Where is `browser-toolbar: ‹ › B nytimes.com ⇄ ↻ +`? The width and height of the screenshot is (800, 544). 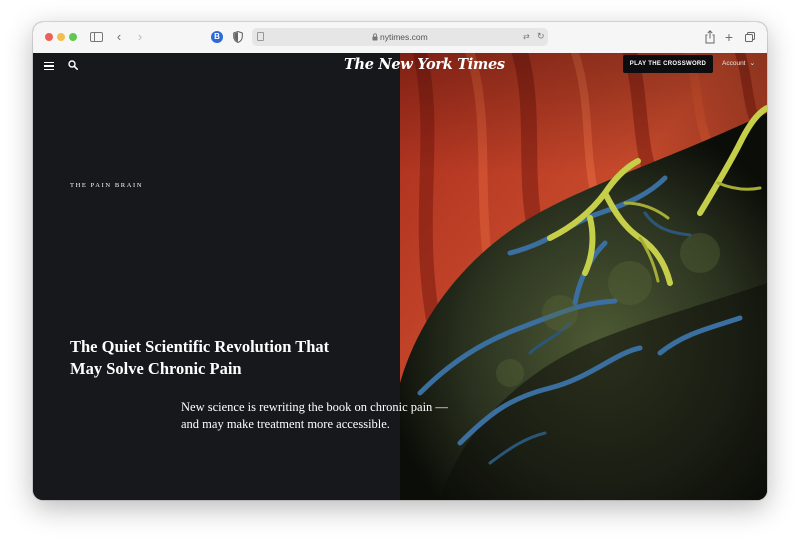
browser-toolbar: ‹ › B nytimes.com ⇄ ↻ + is located at coordinates (400, 38).